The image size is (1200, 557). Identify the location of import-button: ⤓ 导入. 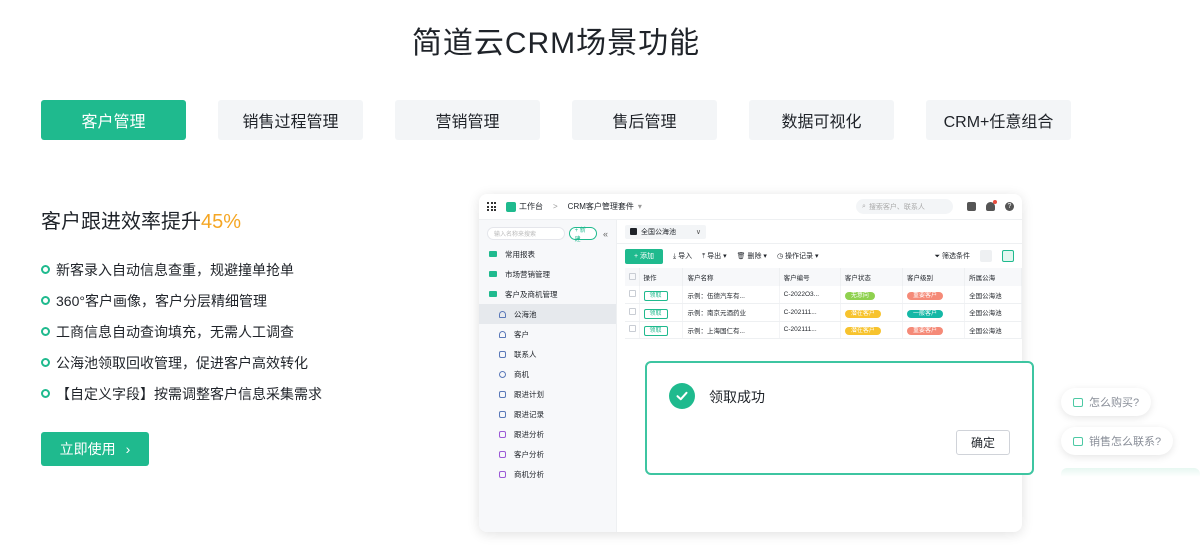
(682, 256).